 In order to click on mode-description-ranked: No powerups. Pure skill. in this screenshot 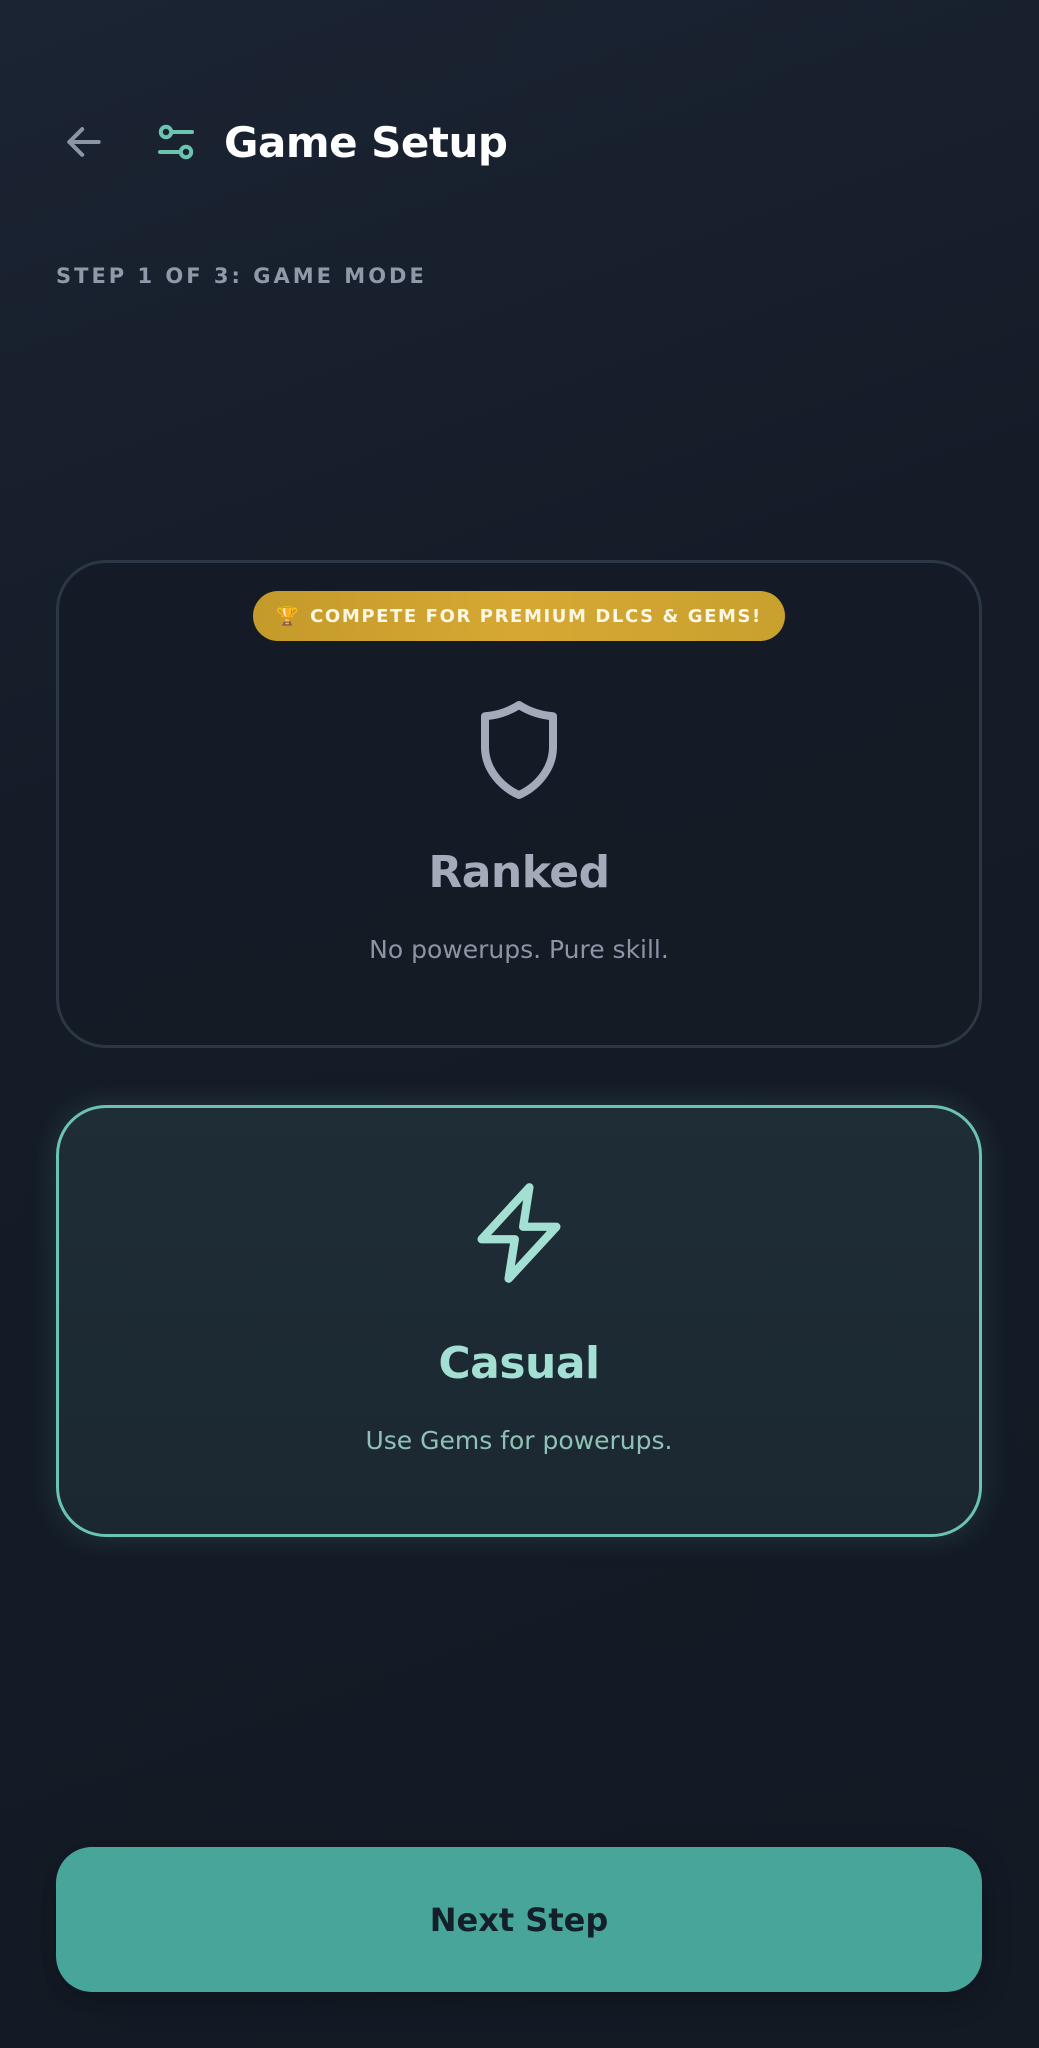, I will do `click(519, 949)`.